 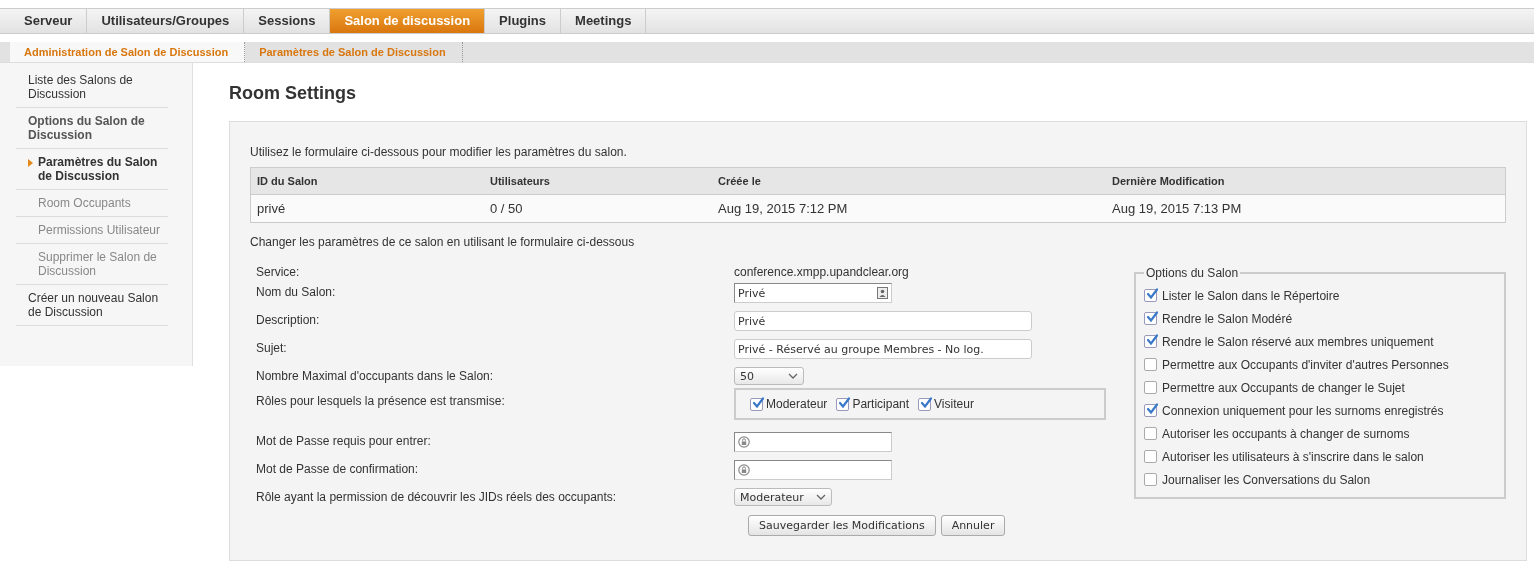 I want to click on table-cell: Aug 19, 2015 7:13 PM, so click(x=1306, y=208).